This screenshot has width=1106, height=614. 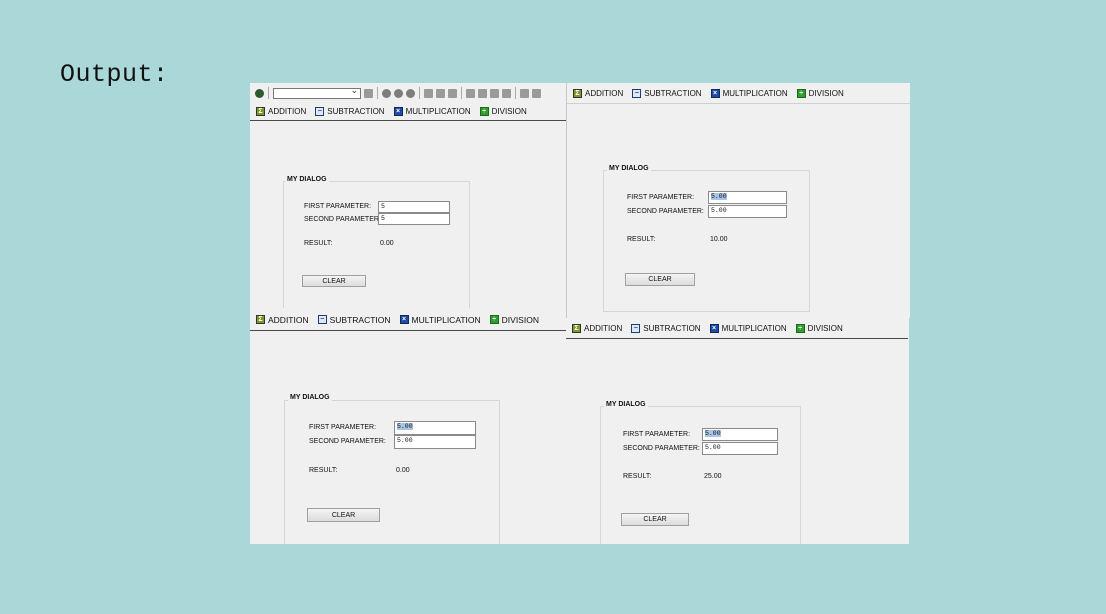 I want to click on replace-icon, so click(x=452, y=93).